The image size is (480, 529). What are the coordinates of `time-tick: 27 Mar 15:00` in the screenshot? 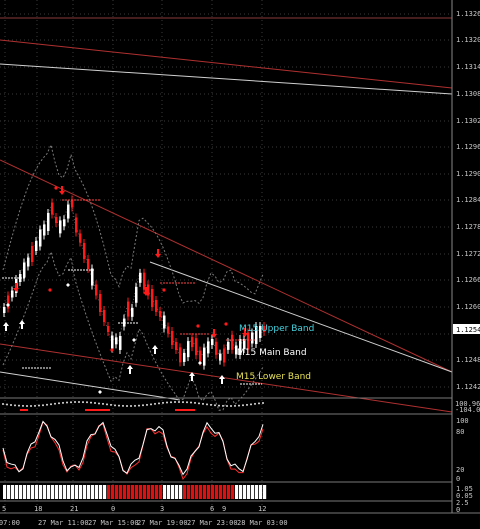 It's located at (113, 523).